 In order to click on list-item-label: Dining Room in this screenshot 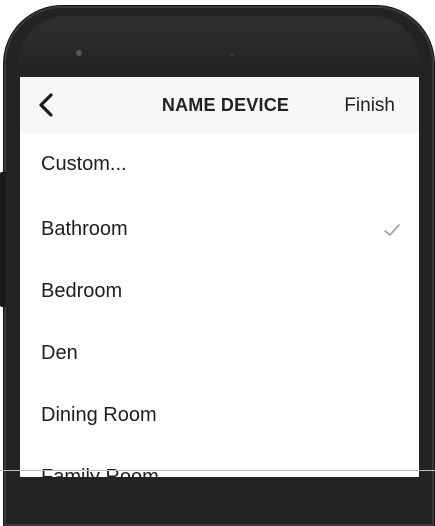, I will do `click(99, 415)`.